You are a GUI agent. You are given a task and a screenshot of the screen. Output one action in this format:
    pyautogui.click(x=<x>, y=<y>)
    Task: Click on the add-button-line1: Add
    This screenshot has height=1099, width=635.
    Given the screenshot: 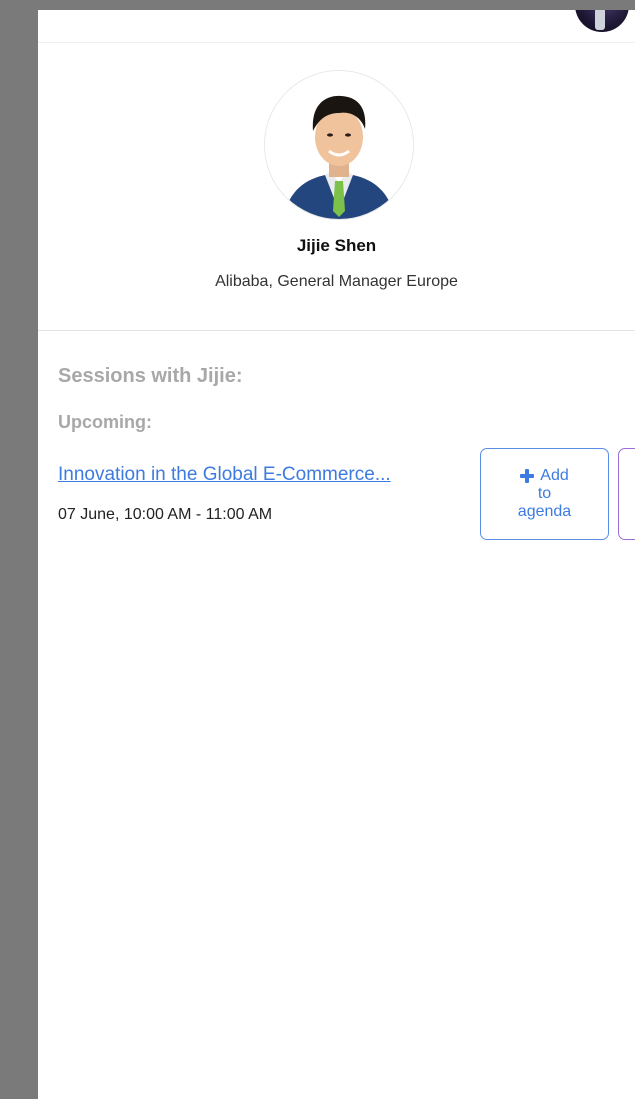 What is the action you would take?
    pyautogui.click(x=554, y=475)
    